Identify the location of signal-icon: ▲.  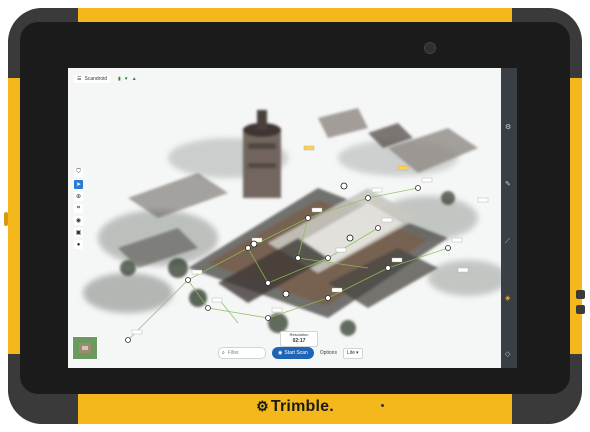
(134, 79).